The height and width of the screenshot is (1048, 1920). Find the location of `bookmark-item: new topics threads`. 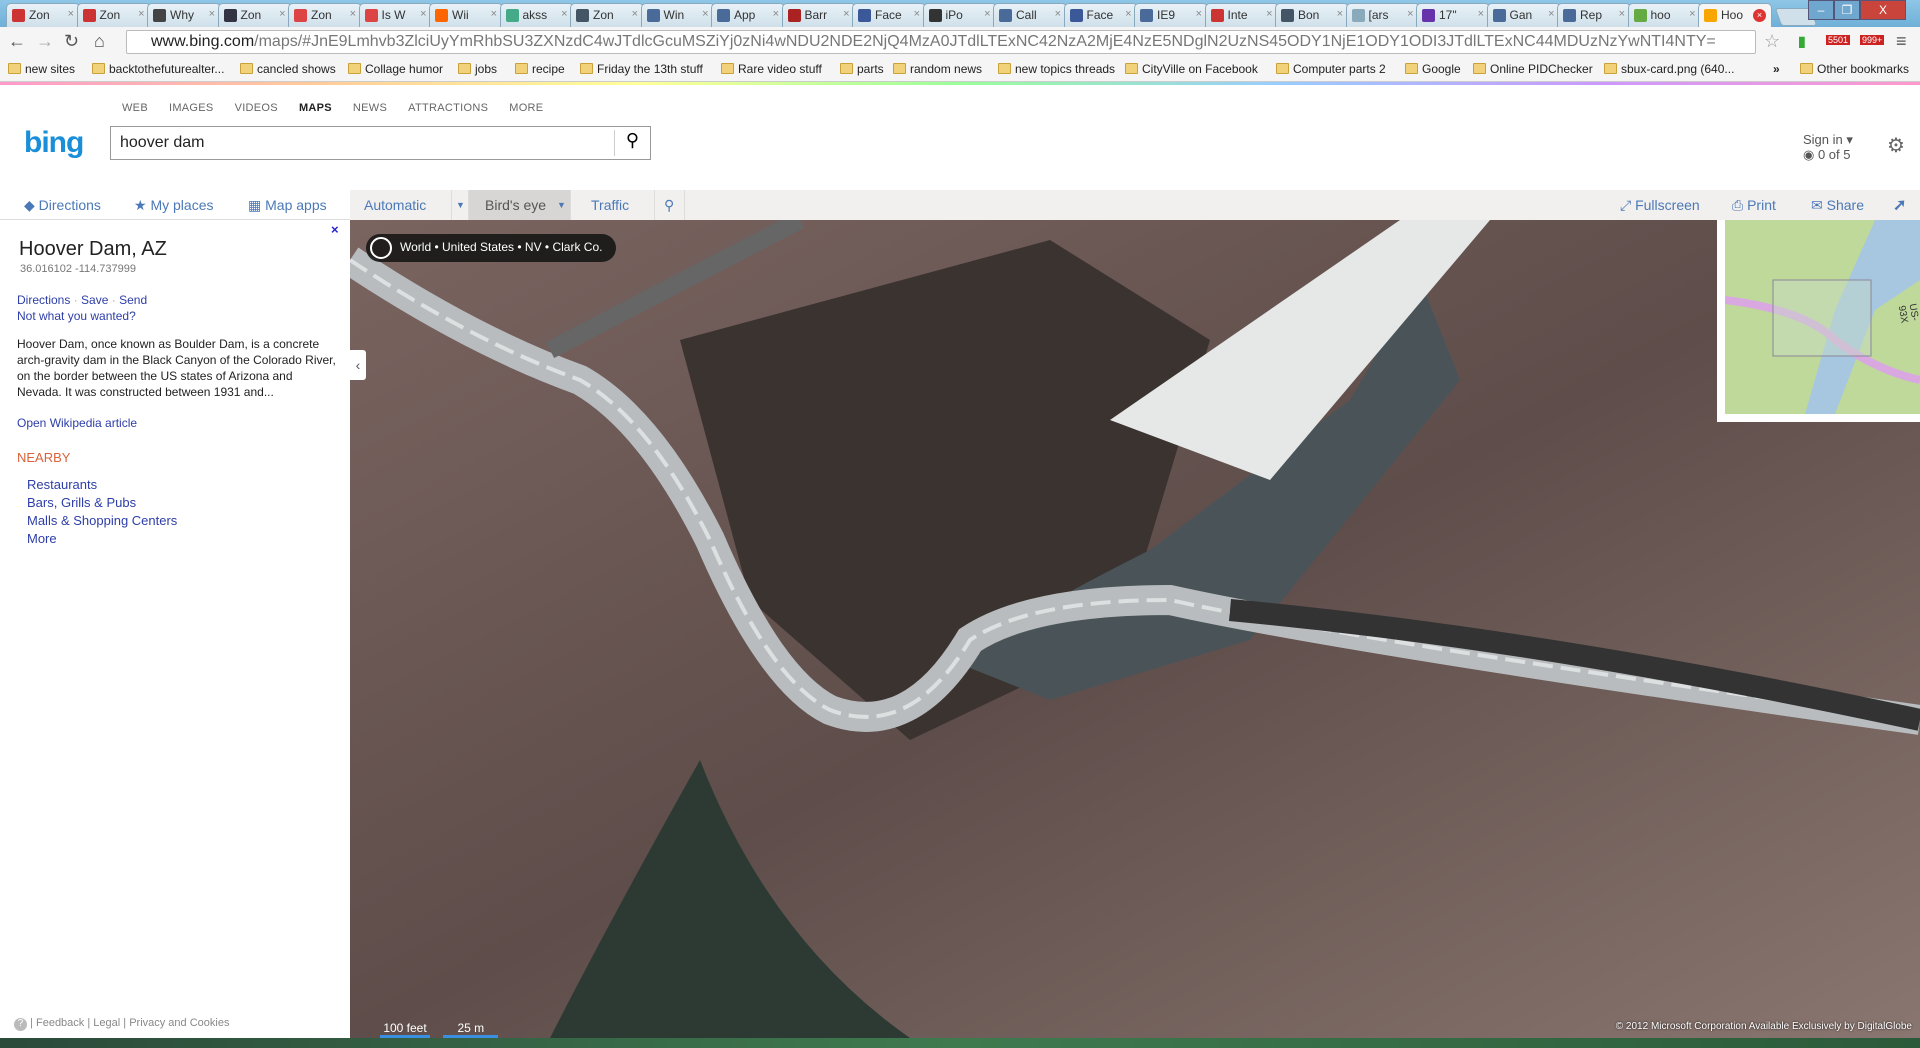

bookmark-item: new topics threads is located at coordinates (1056, 69).